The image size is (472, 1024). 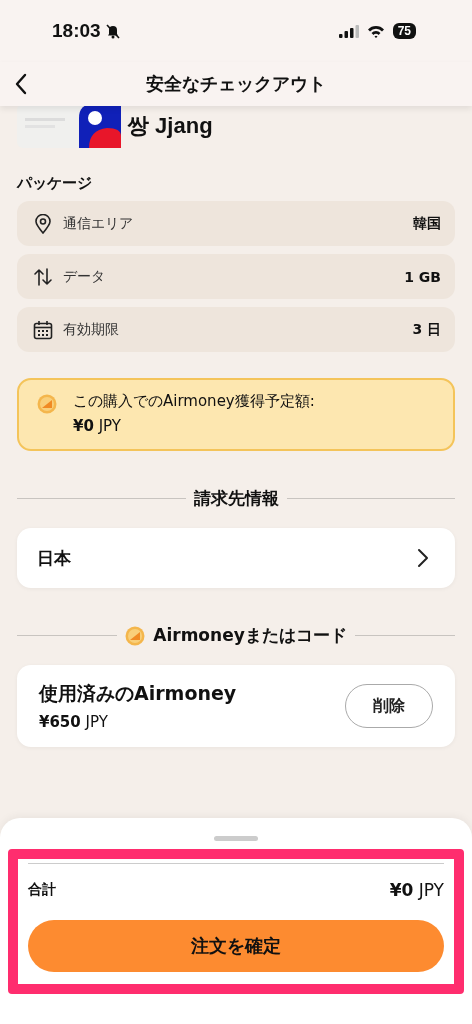 What do you see at coordinates (389, 706) in the screenshot?
I see `remove-button: 削除` at bounding box center [389, 706].